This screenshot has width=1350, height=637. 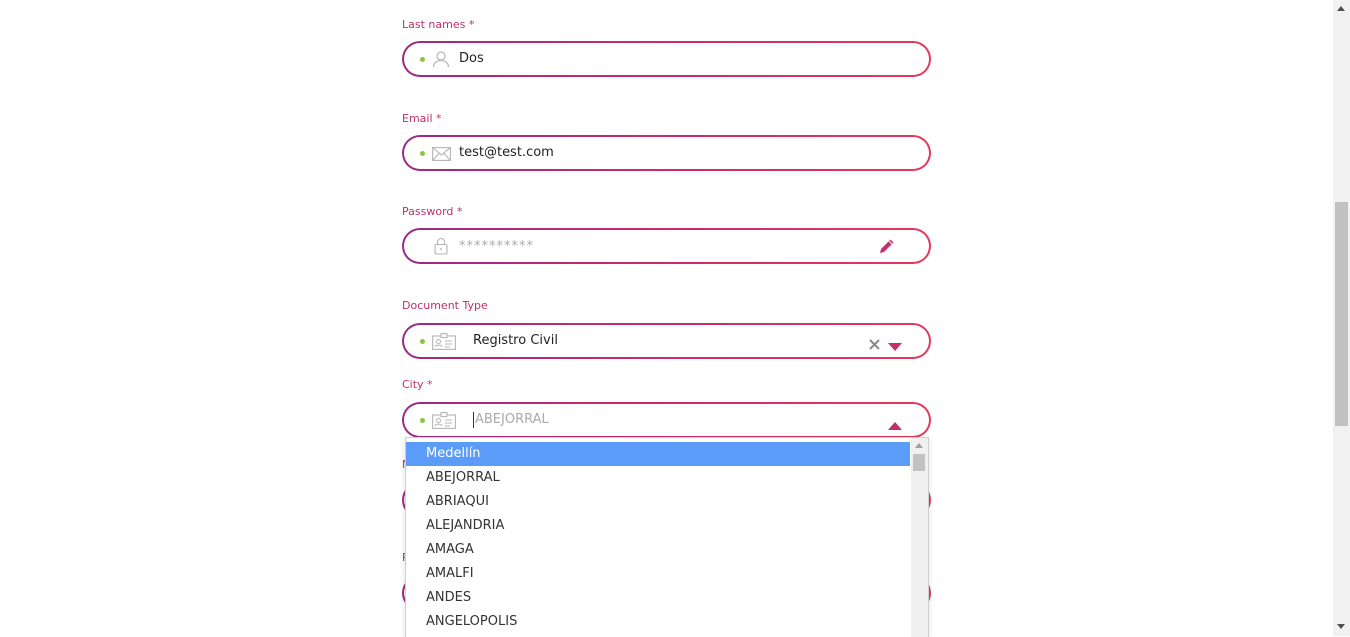 What do you see at coordinates (666, 341) in the screenshot?
I see `document-type-select: Registro Civil` at bounding box center [666, 341].